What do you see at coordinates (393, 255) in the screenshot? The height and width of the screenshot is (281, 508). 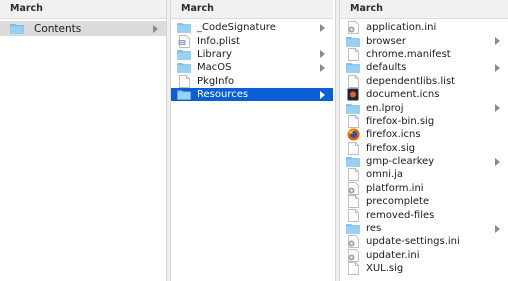 I see `item-label: updater.ini` at bounding box center [393, 255].